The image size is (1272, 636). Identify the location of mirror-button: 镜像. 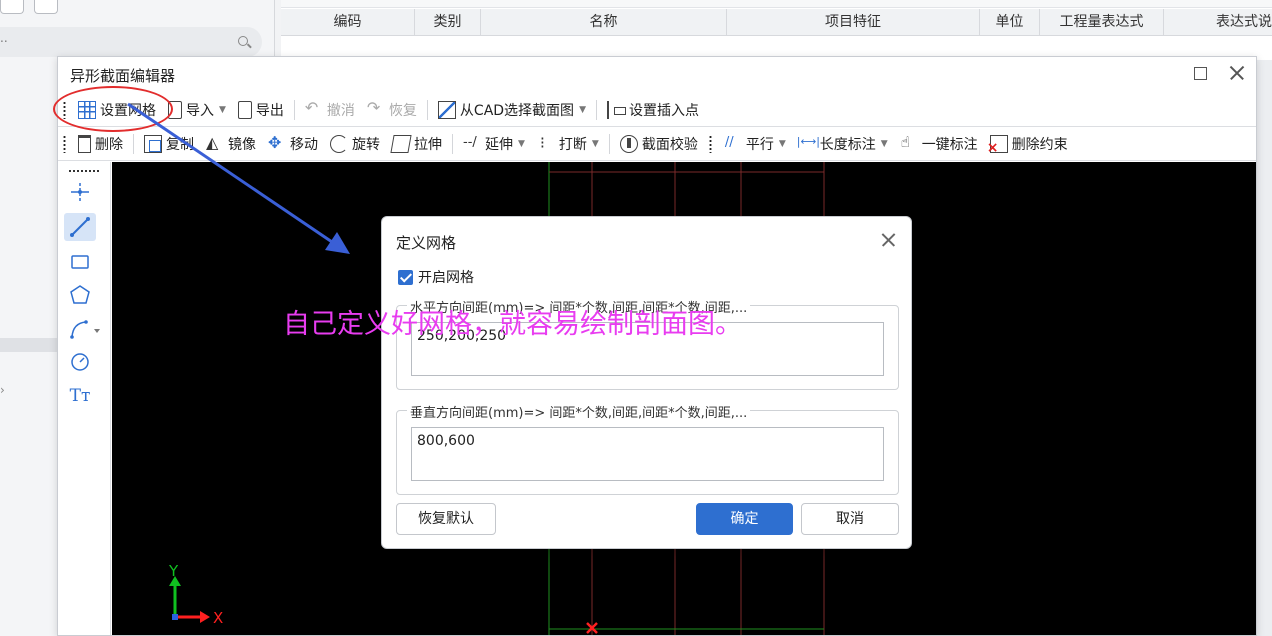
(231, 144).